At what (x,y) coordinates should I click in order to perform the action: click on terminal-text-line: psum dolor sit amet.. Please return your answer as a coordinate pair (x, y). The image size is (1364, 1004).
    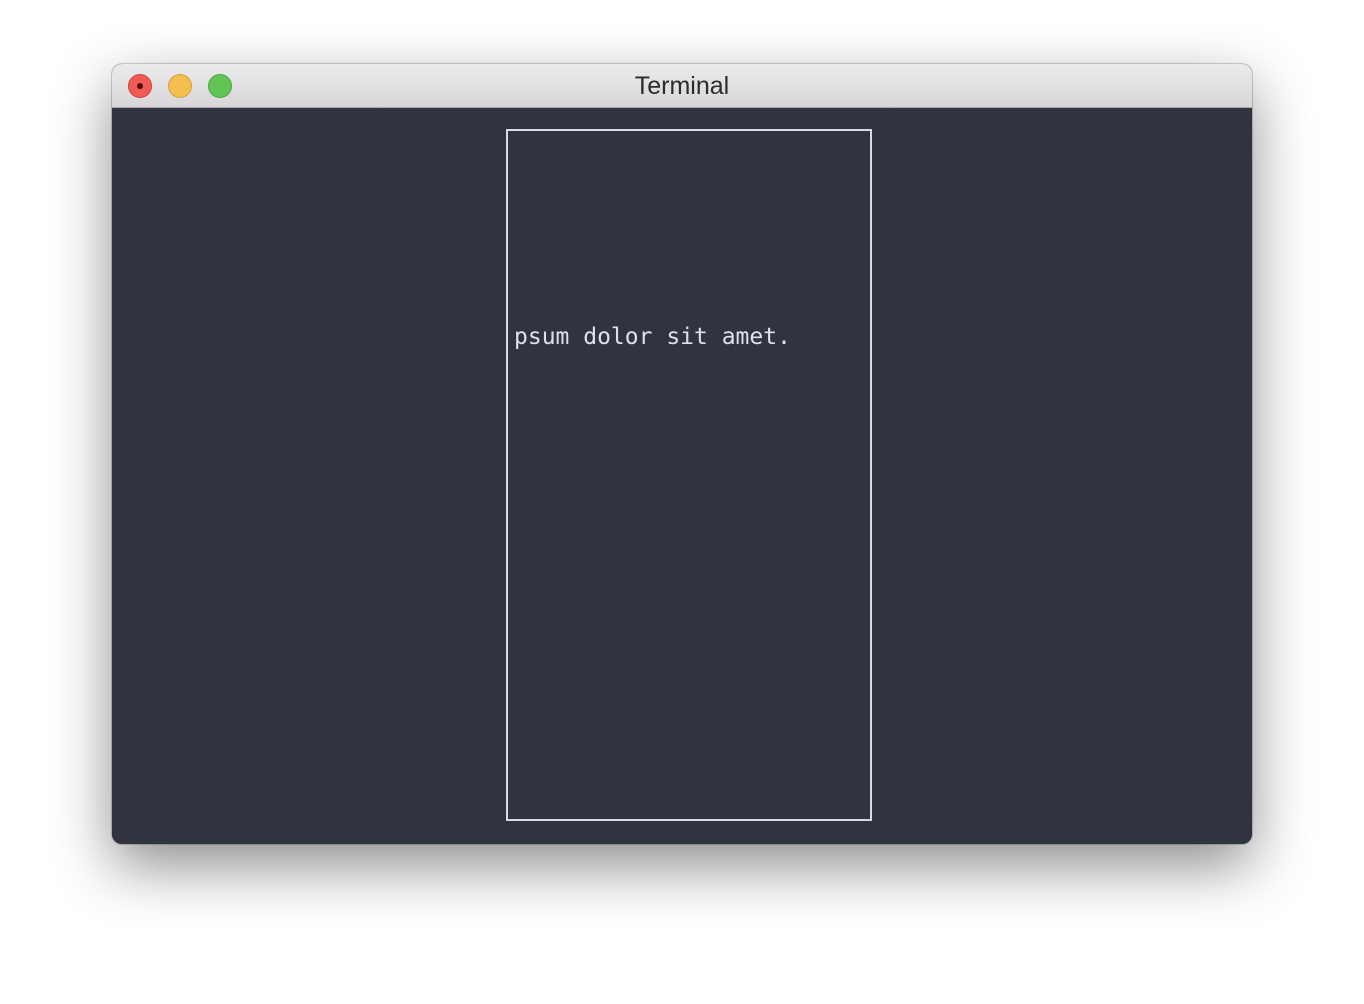
    Looking at the image, I should click on (652, 337).